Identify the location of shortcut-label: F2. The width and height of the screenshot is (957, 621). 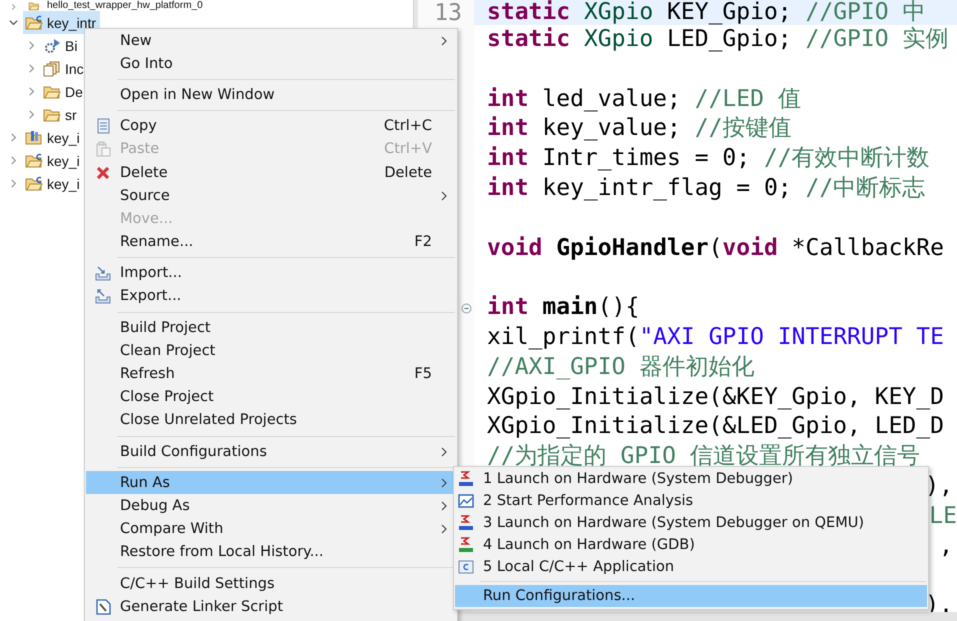
(423, 242).